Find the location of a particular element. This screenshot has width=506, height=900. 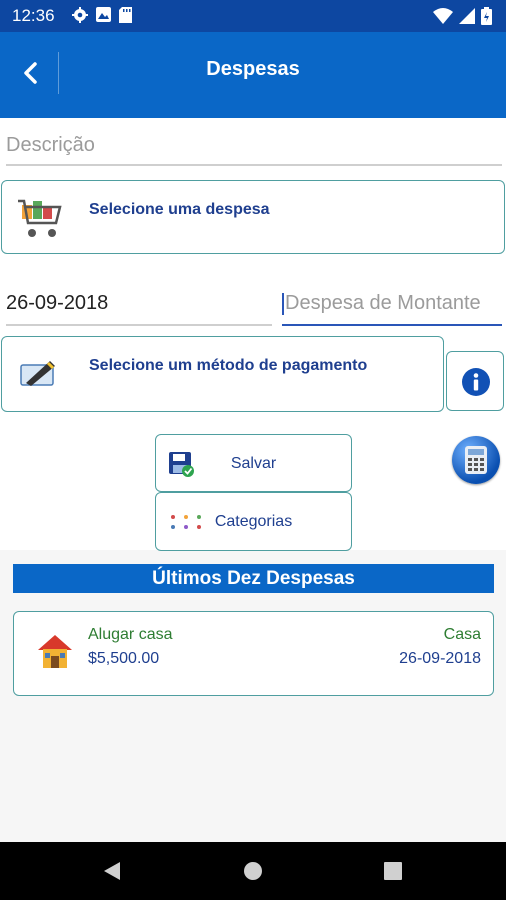

expense-date: 26-09-2018 is located at coordinates (440, 658).